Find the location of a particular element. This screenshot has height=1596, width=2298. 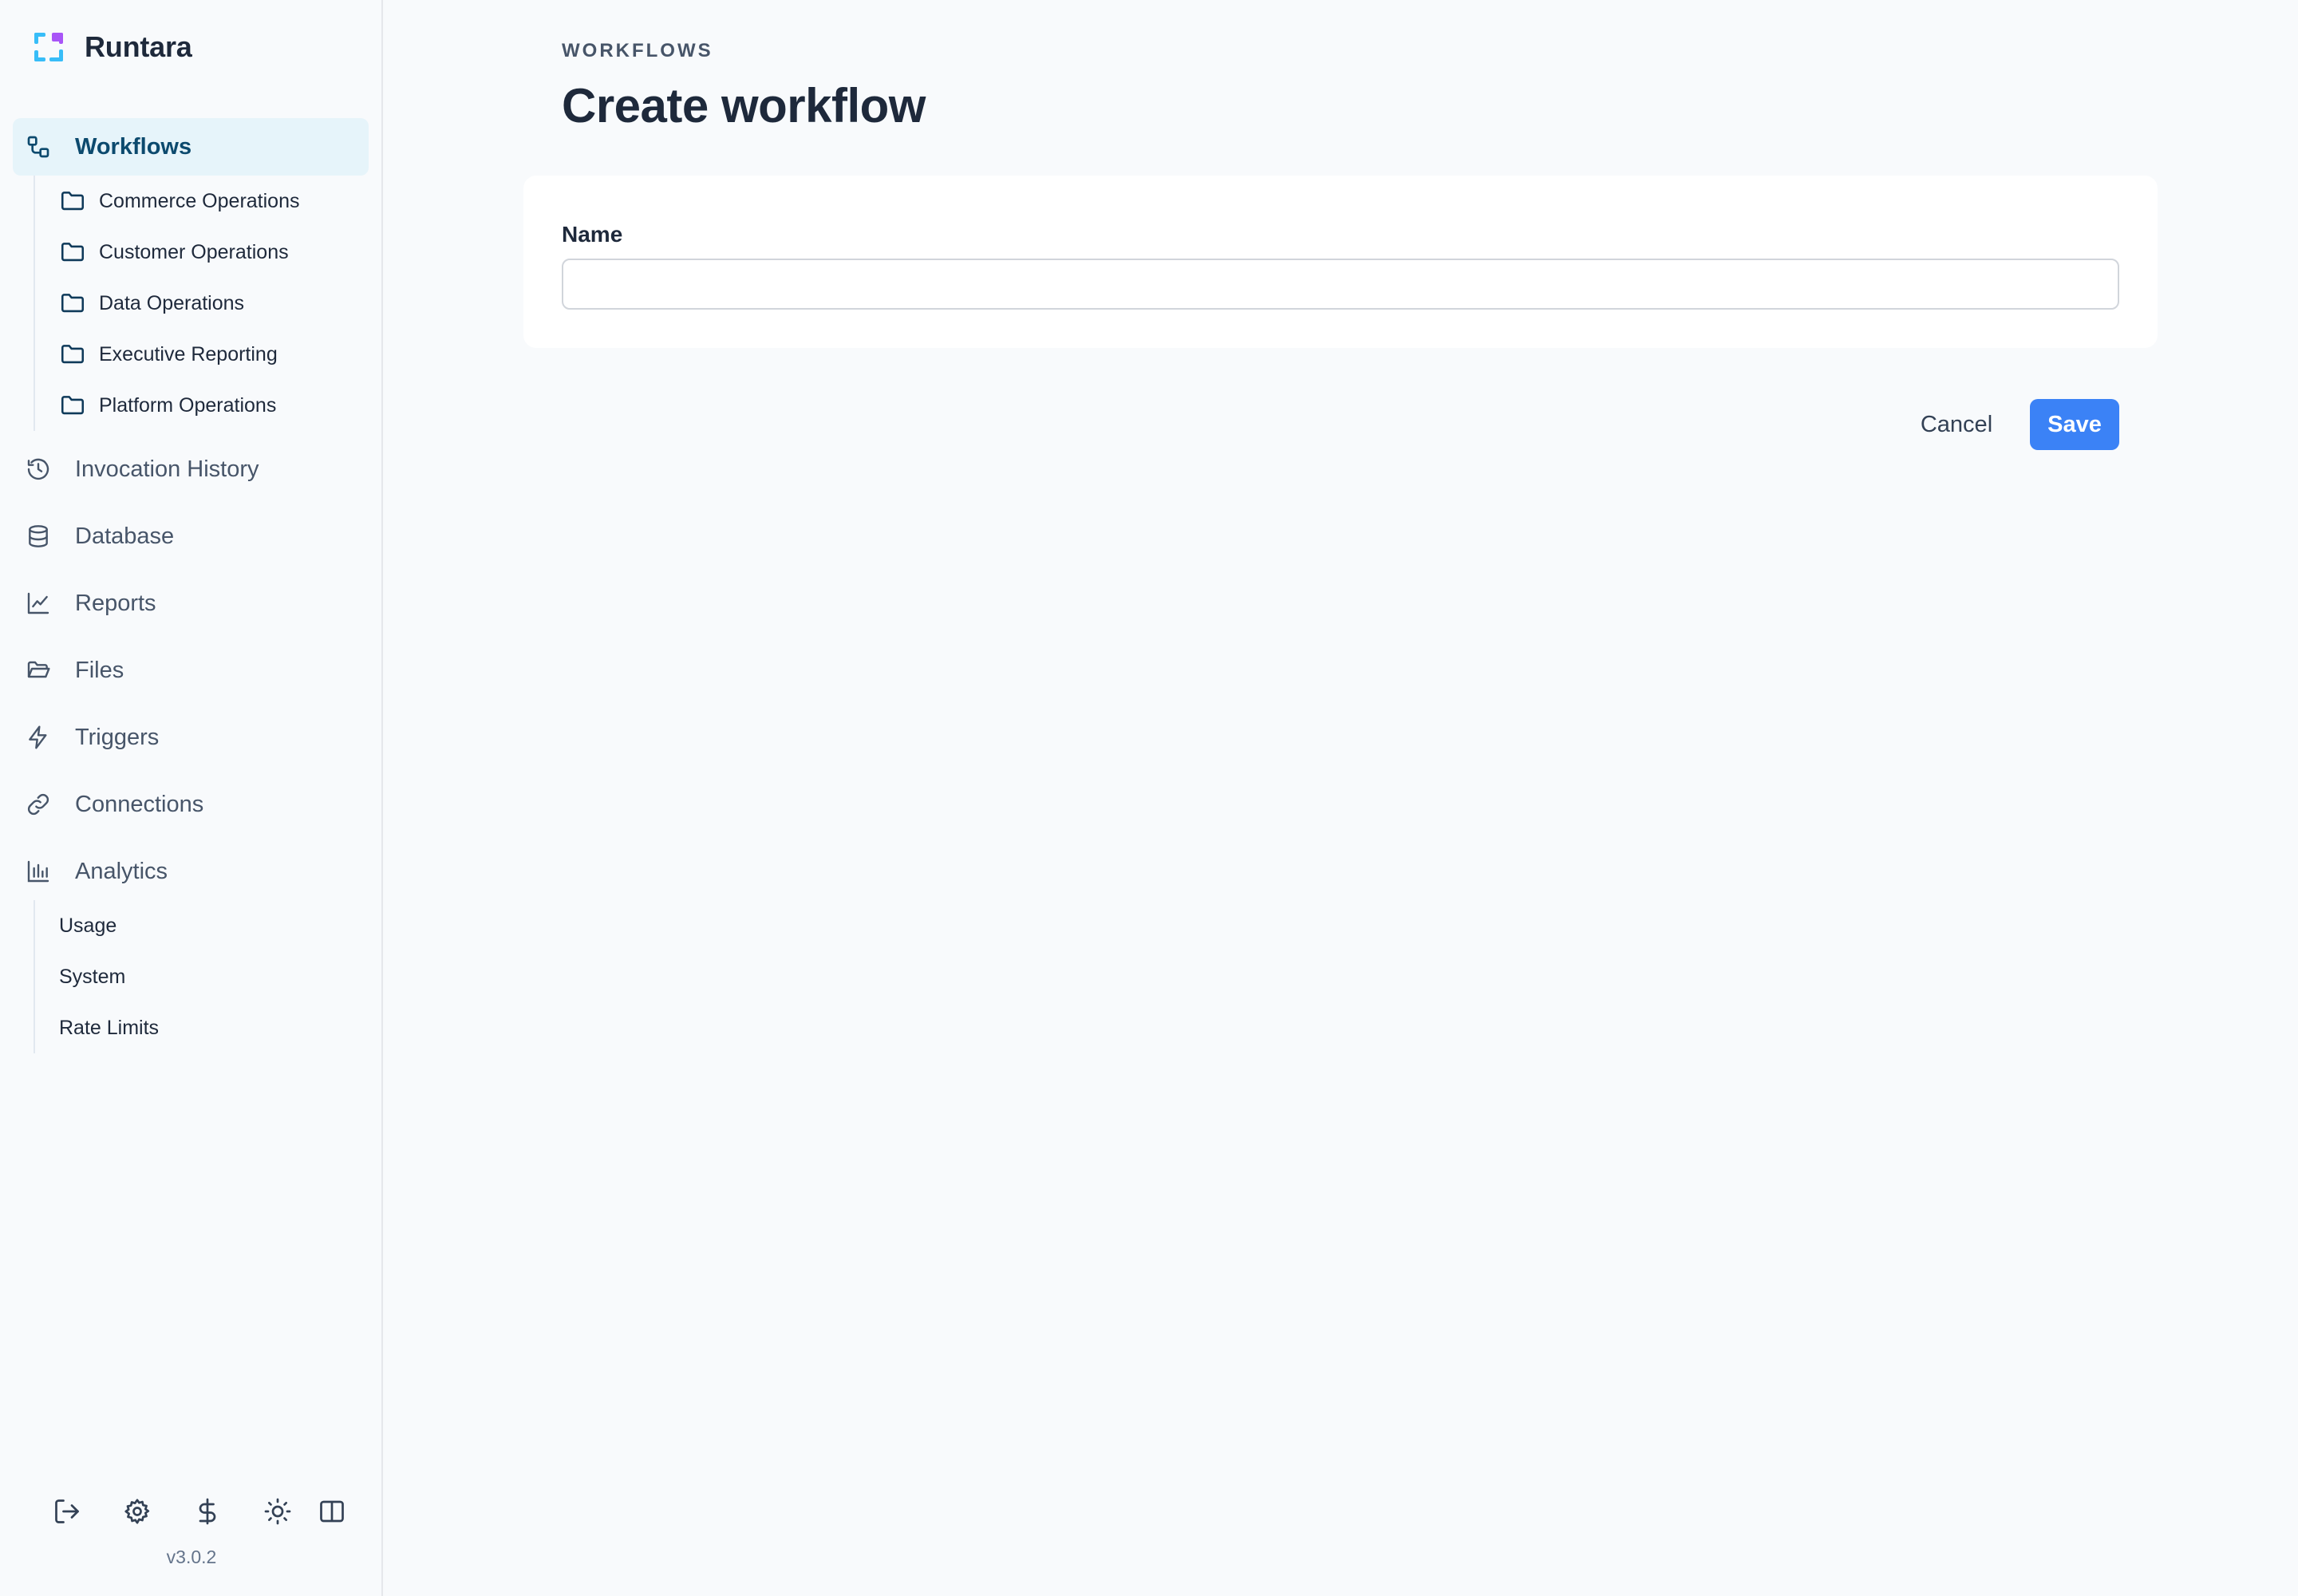

sidebar-item-analytics: Analytics is located at coordinates (191, 871).